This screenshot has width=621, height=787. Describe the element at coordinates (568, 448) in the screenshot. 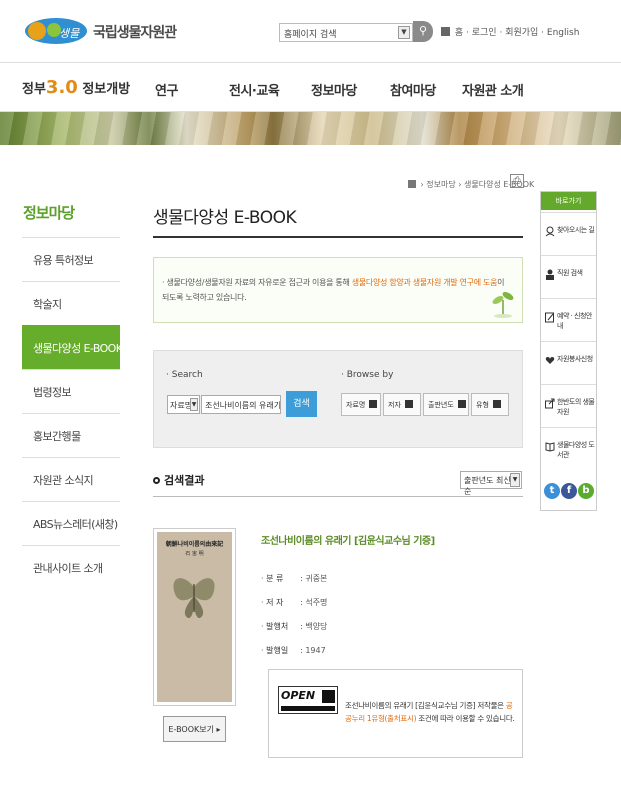

I see `quick-item-library: 생물다양성 도서관` at that location.